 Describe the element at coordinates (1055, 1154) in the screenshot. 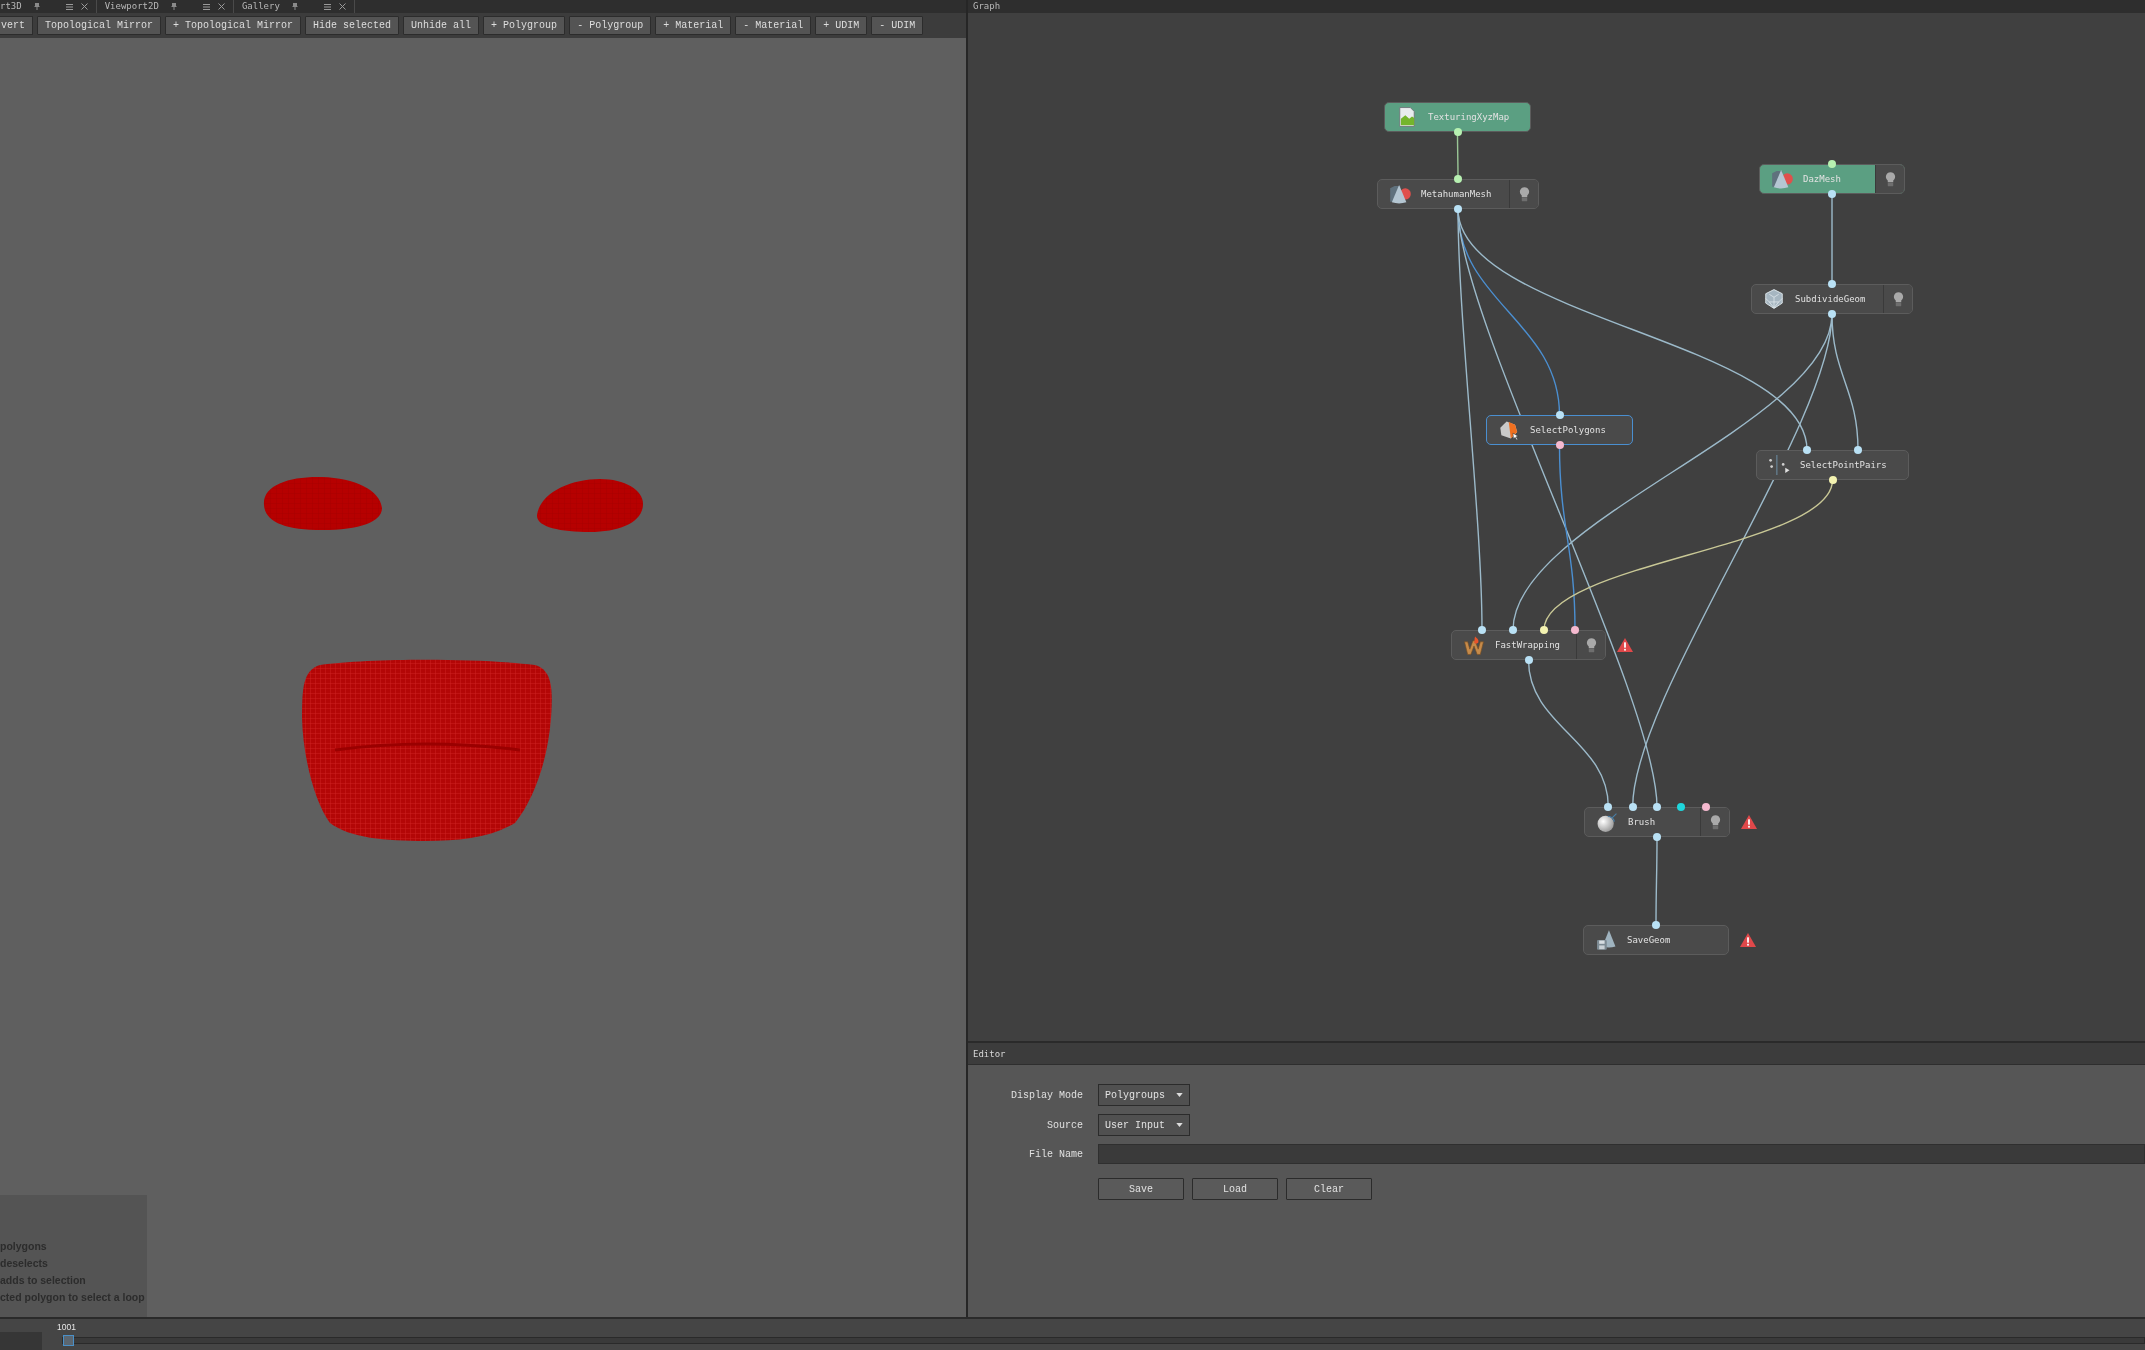

I see `field-label: File Name` at that location.